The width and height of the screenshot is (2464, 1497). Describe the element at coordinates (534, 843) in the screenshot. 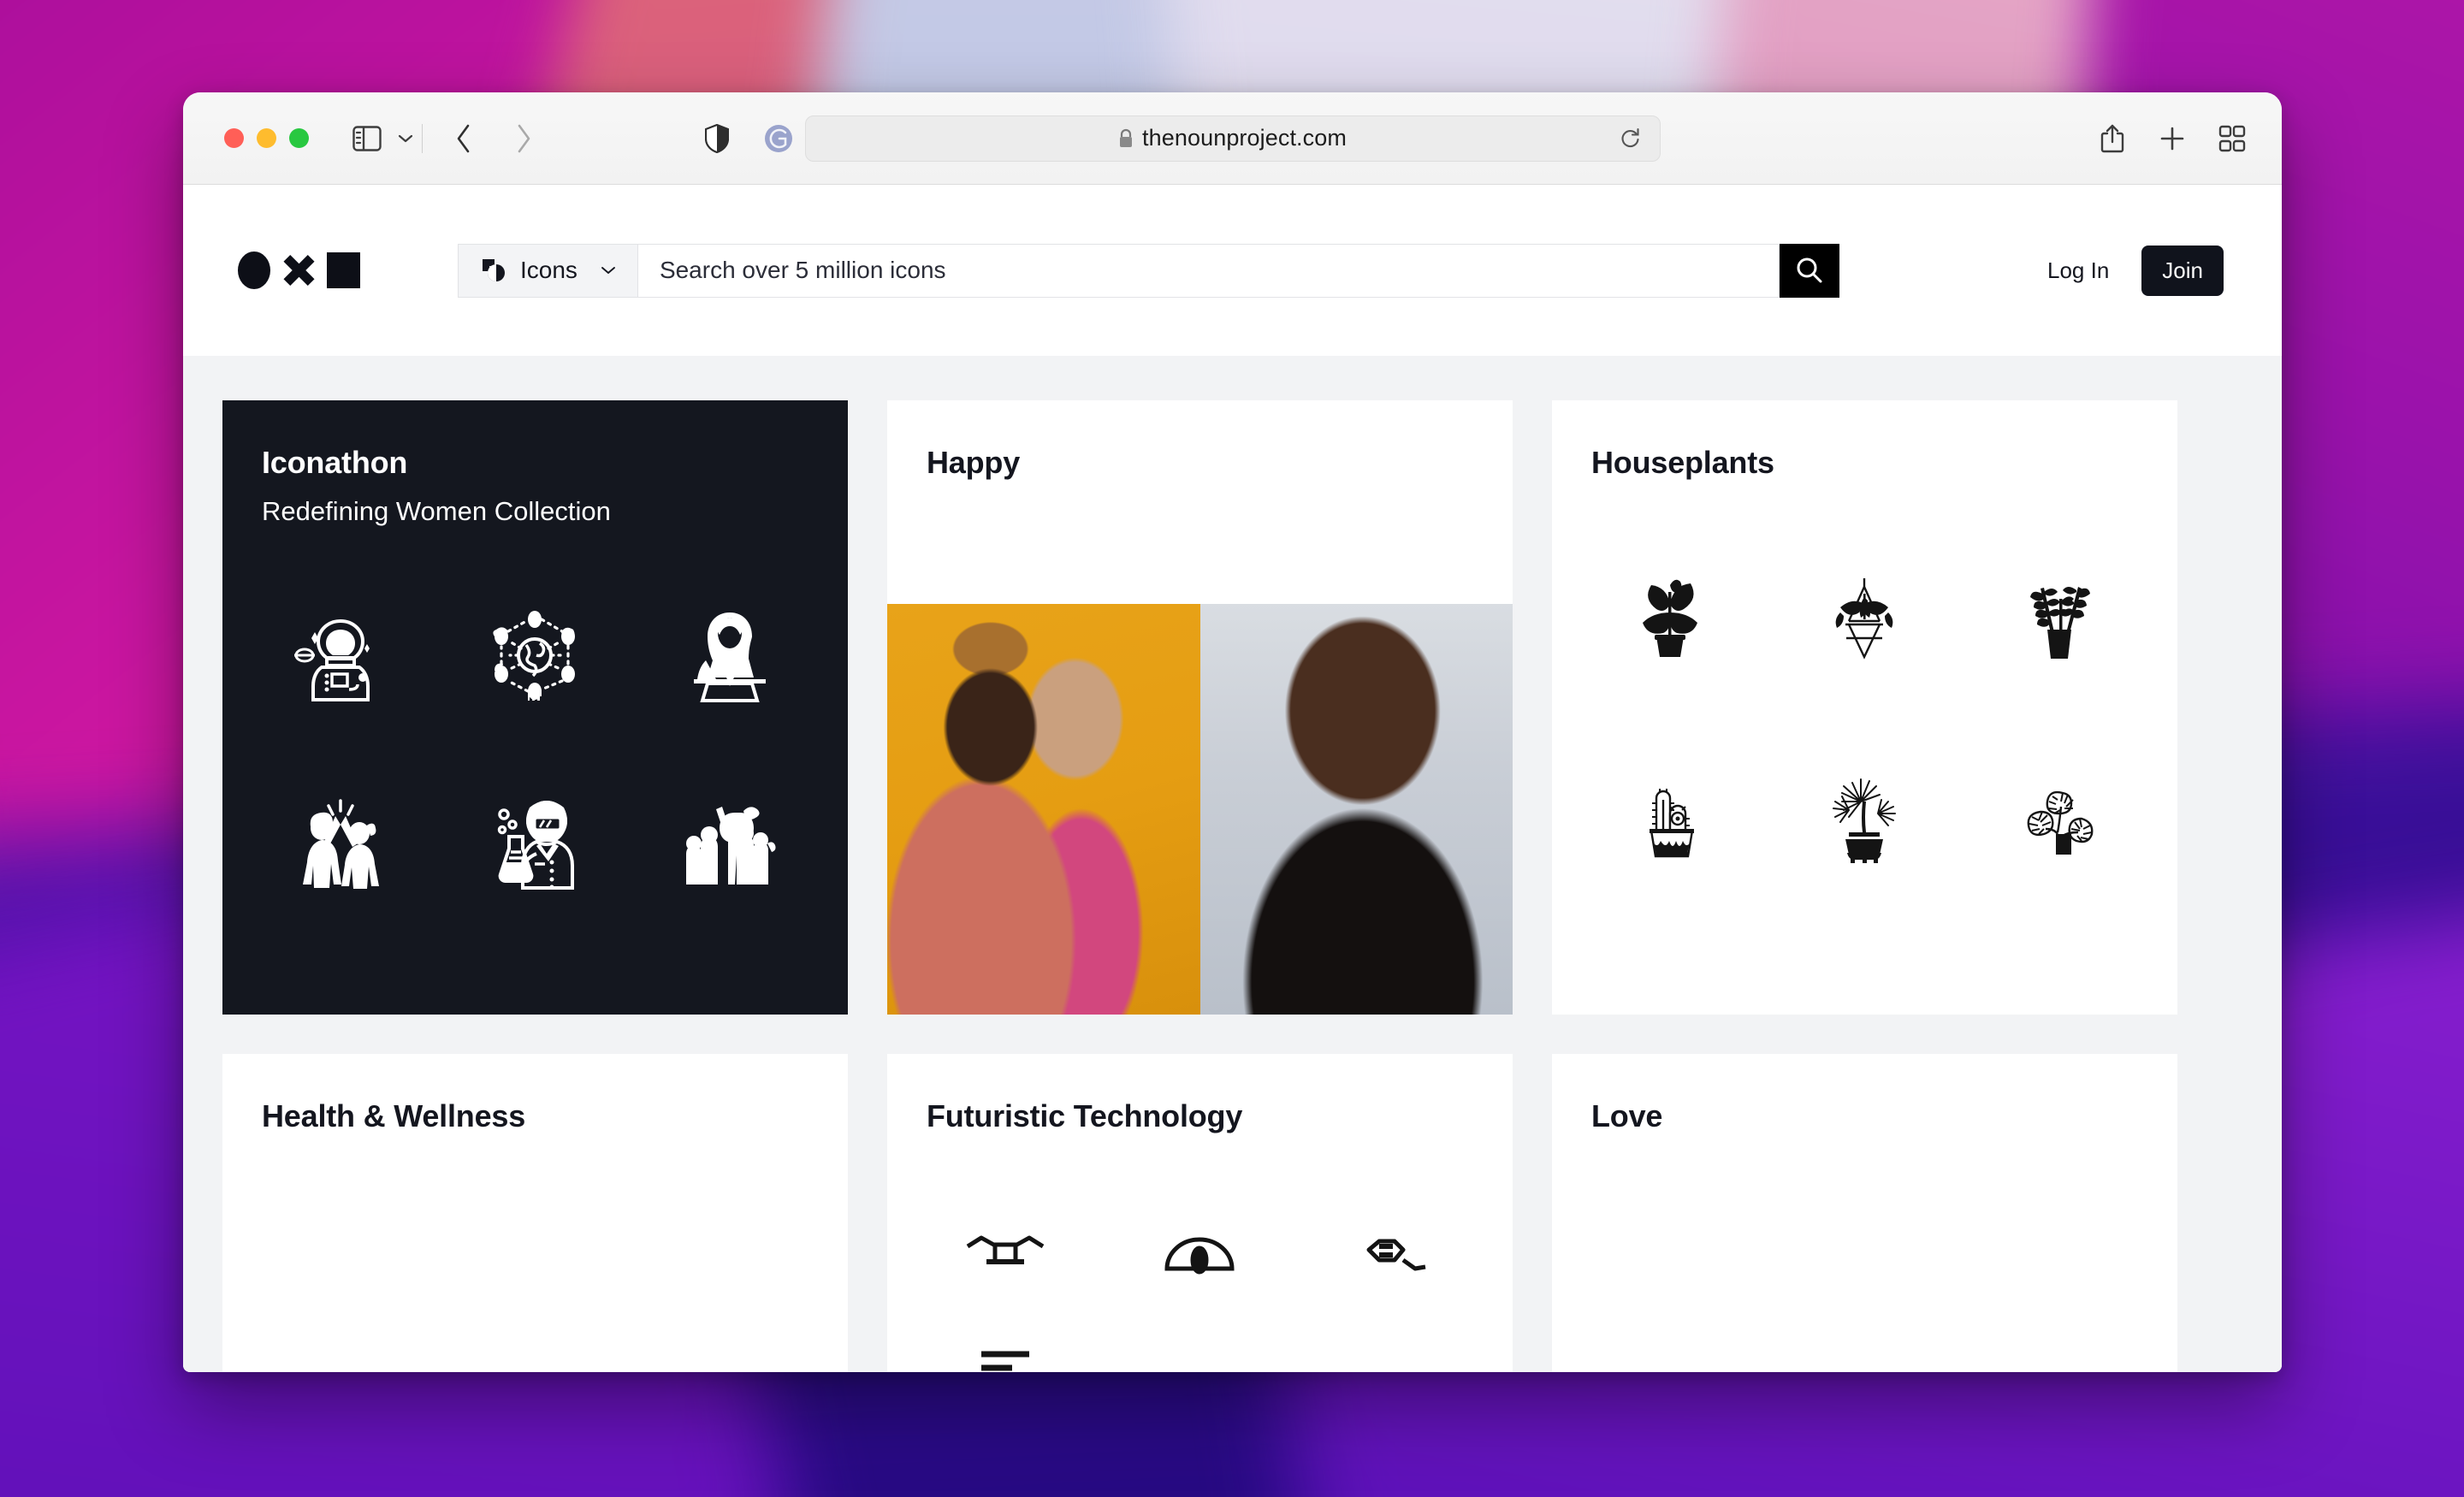

I see `woman-scientist-icon` at that location.